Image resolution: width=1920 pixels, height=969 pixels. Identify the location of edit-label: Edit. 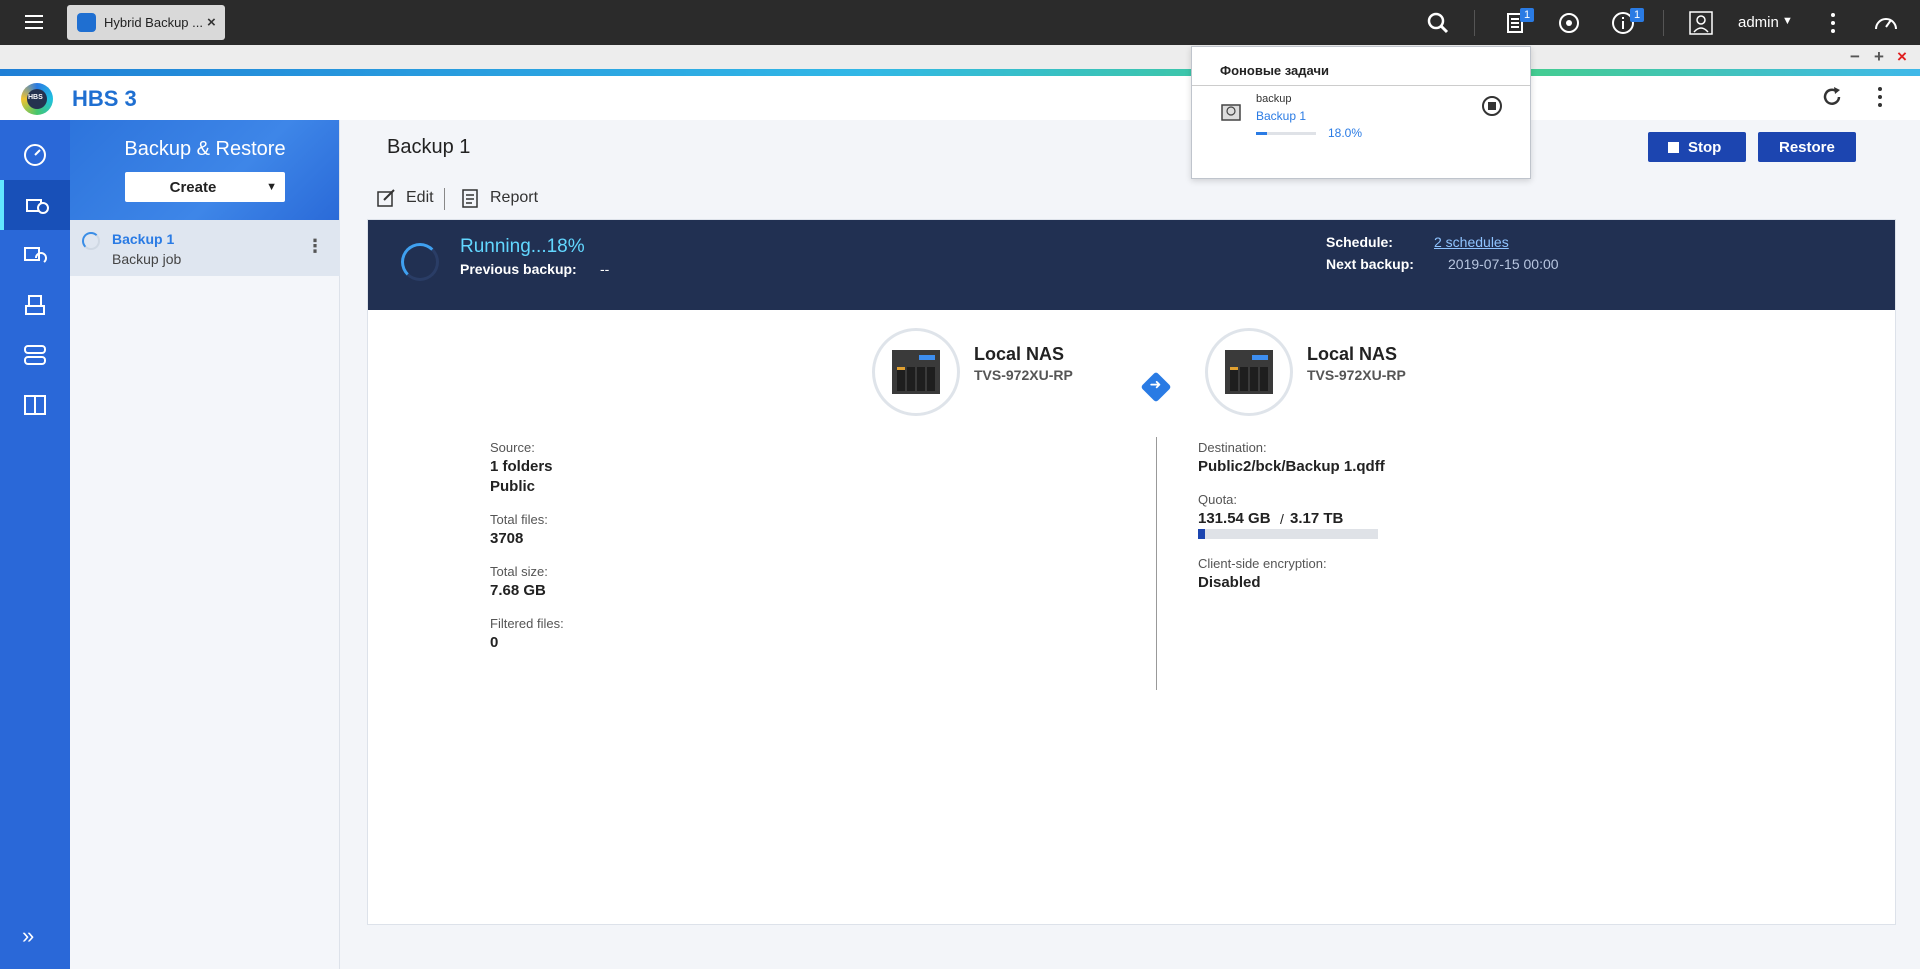
(420, 197).